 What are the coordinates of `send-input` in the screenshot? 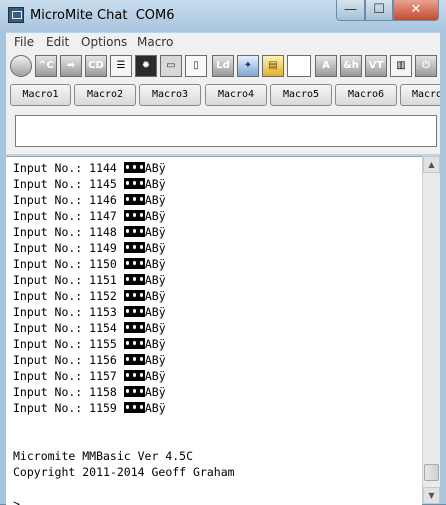 It's located at (226, 131).